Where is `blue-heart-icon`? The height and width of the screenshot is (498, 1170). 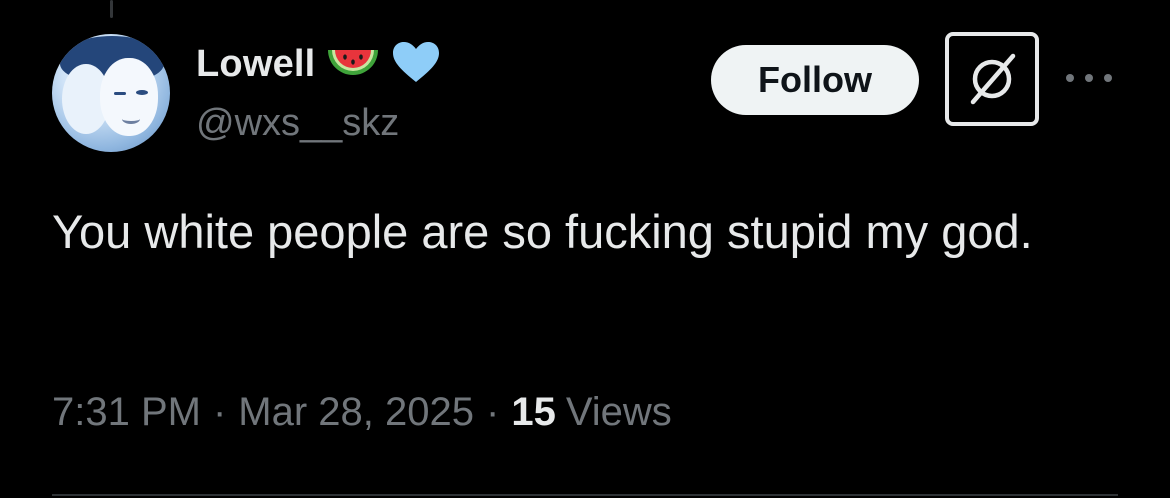 blue-heart-icon is located at coordinates (416, 64).